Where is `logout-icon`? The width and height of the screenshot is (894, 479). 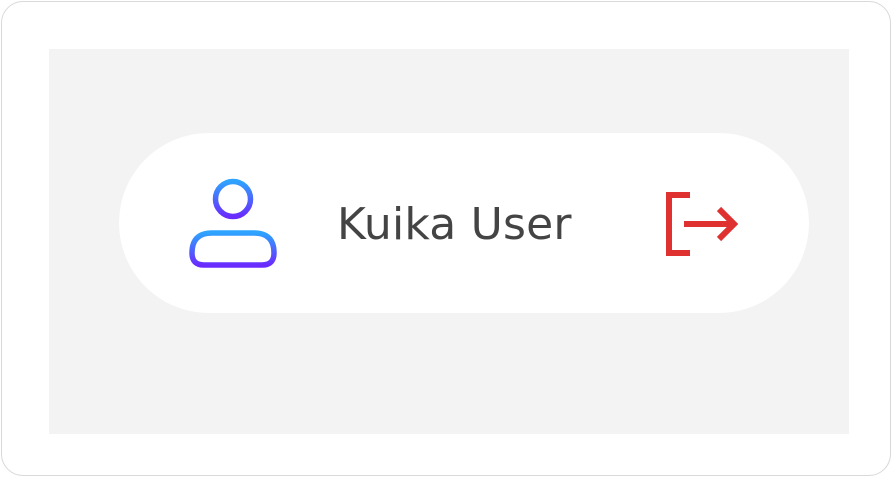 logout-icon is located at coordinates (702, 224).